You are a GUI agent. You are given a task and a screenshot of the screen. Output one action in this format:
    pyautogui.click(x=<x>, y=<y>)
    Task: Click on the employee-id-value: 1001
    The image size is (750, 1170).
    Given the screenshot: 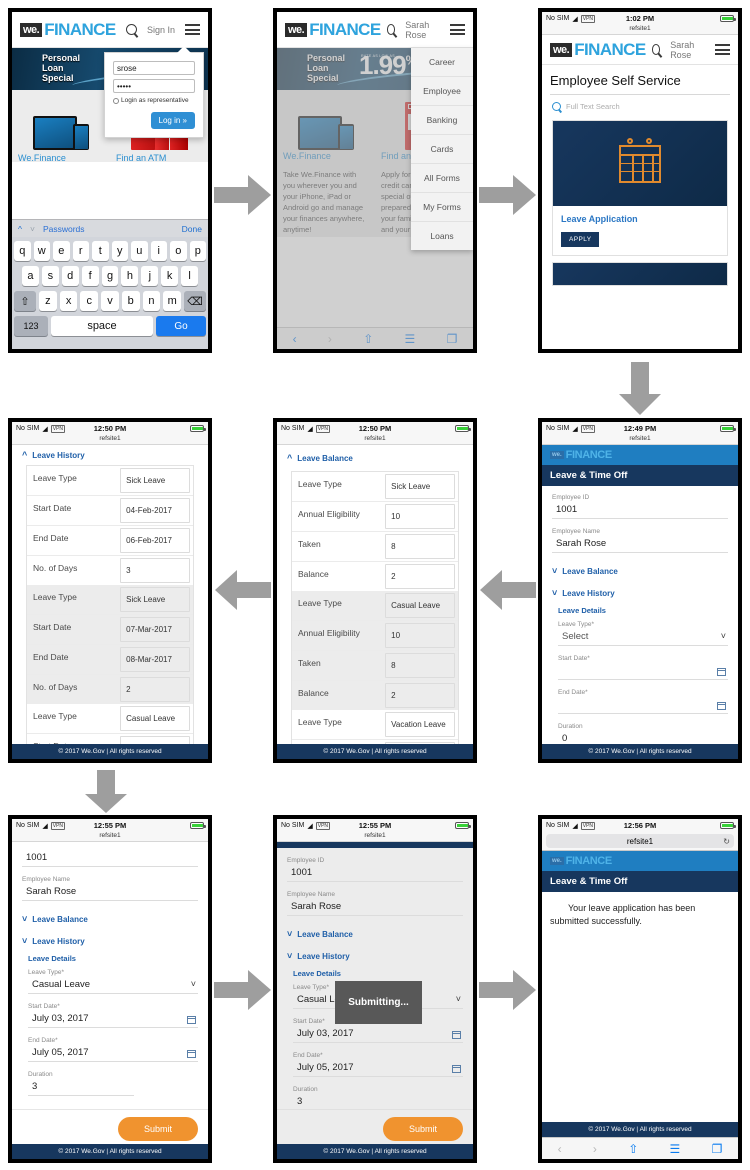 What is the action you would take?
    pyautogui.click(x=640, y=509)
    